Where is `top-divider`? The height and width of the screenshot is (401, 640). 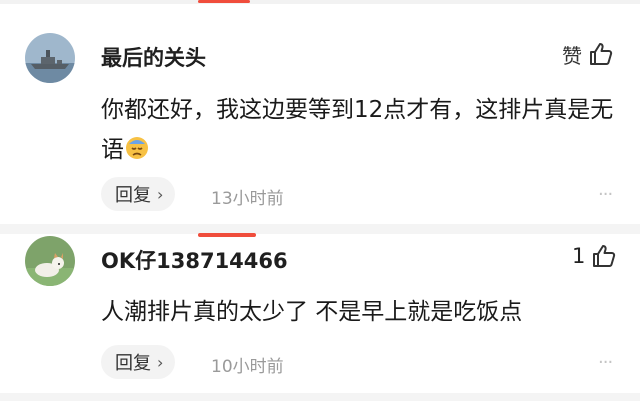 top-divider is located at coordinates (320, 2).